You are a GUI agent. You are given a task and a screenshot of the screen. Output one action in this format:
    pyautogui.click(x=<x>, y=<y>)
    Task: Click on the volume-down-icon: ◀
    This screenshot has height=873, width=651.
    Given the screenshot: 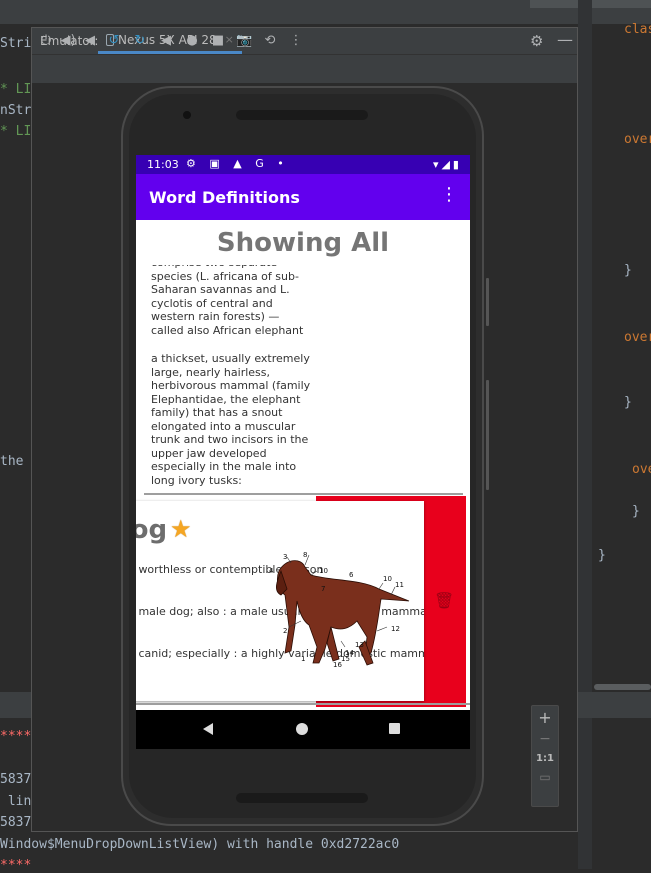 What is the action you would take?
    pyautogui.click(x=90, y=40)
    